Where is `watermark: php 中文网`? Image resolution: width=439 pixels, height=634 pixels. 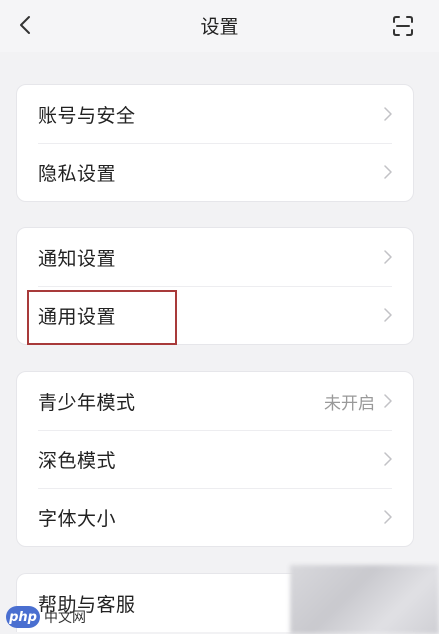
watermark: php 中文网 is located at coordinates (58, 617).